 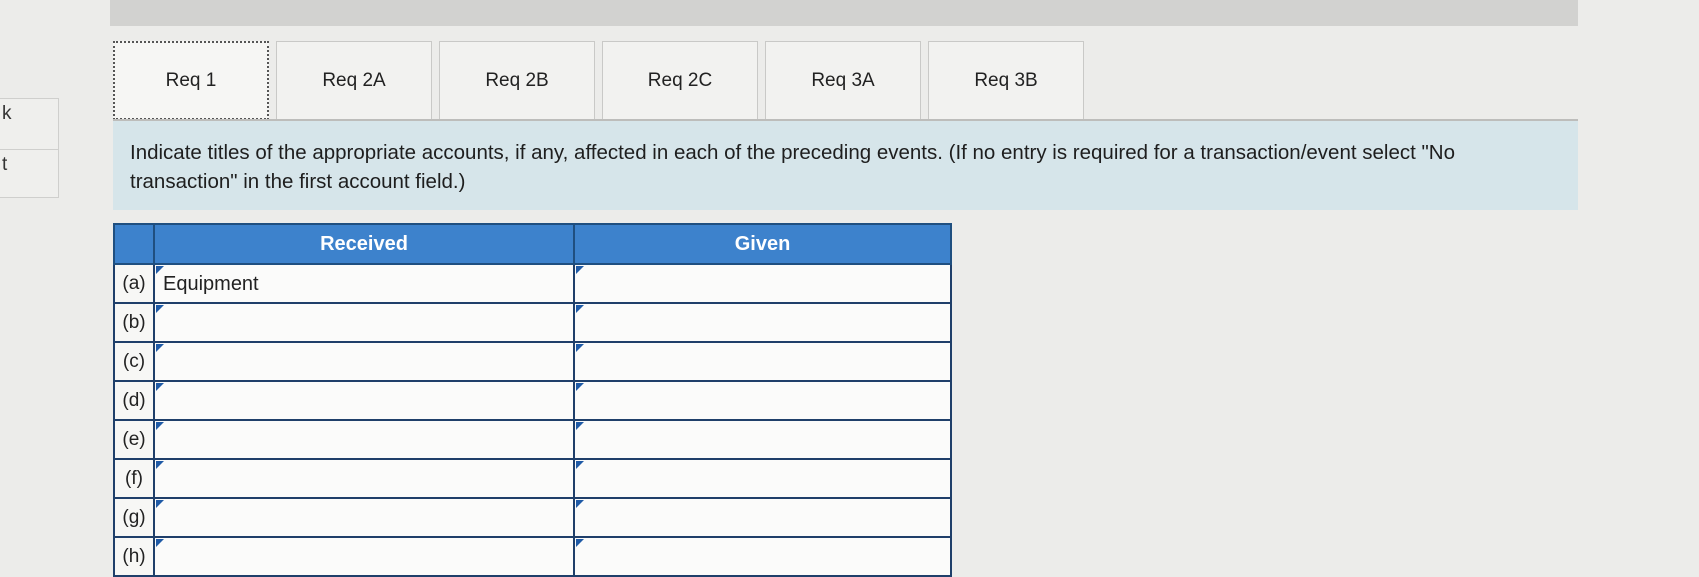 I want to click on tab-req-2c: Req 2C, so click(x=680, y=80).